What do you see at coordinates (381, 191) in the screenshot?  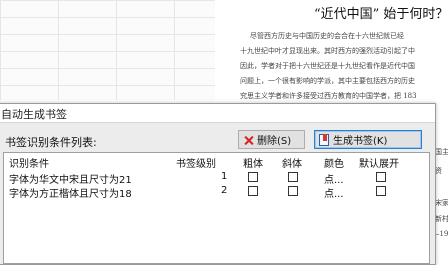 I see `row2-expand-checkbox` at bounding box center [381, 191].